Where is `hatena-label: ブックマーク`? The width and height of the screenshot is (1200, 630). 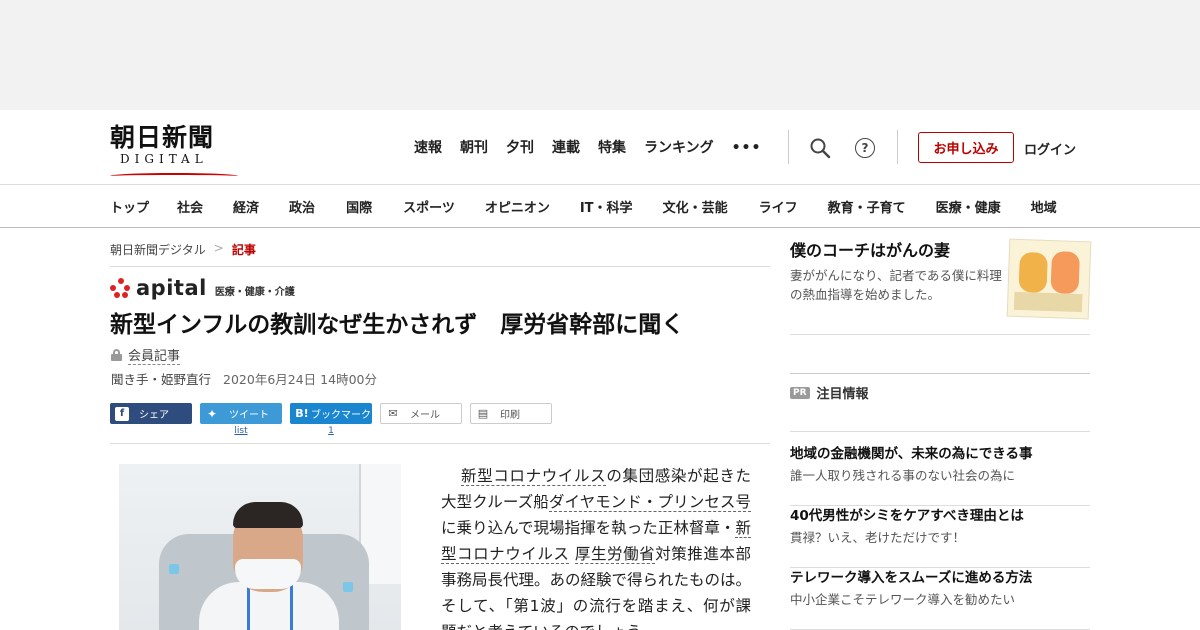
hatena-label: ブックマーク is located at coordinates (341, 415).